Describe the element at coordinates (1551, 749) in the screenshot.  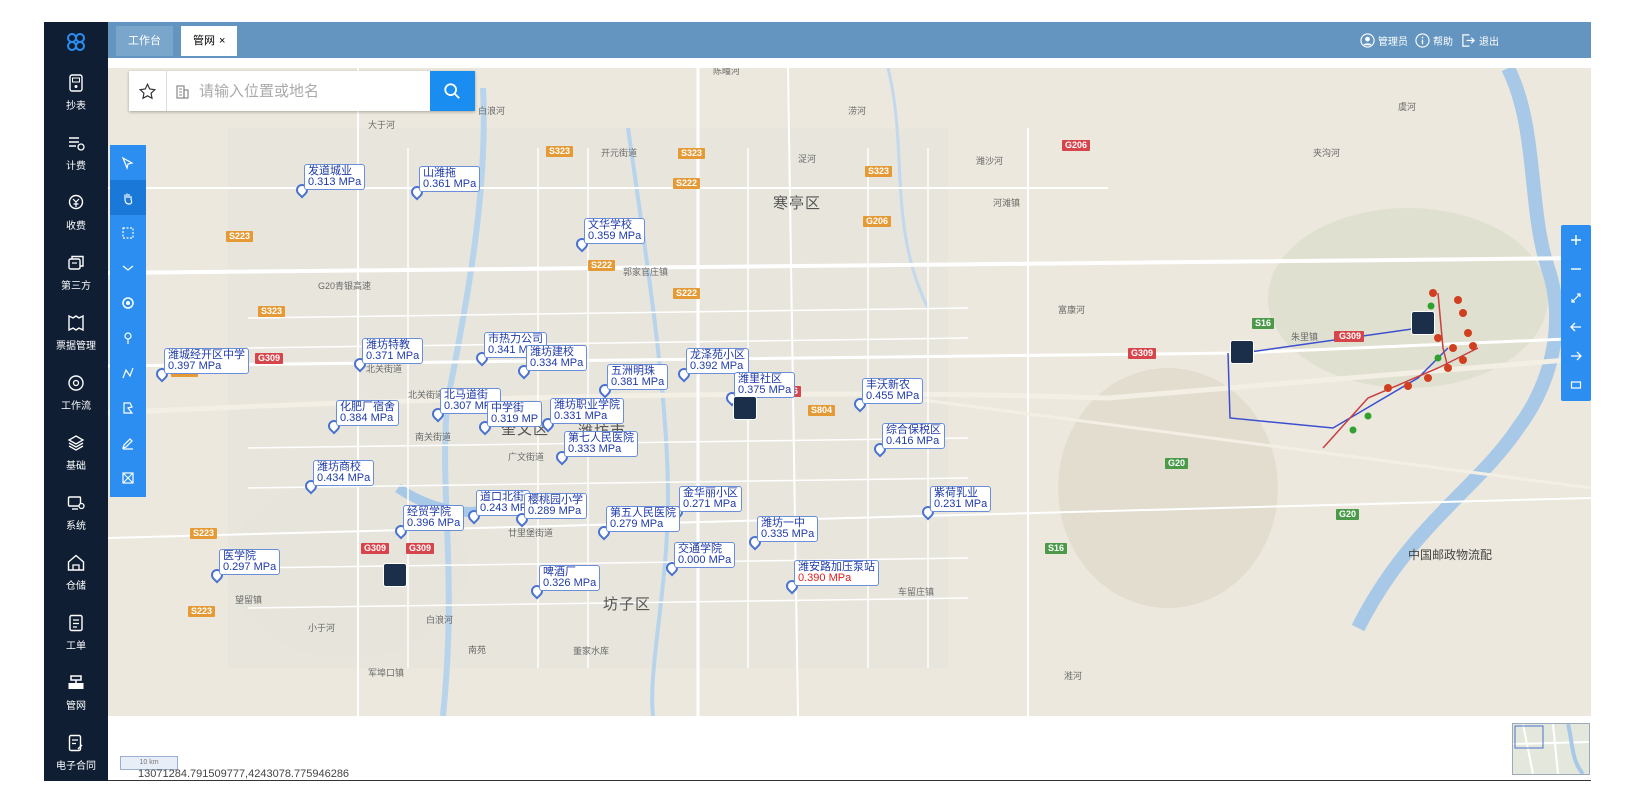
I see `overview-map` at that location.